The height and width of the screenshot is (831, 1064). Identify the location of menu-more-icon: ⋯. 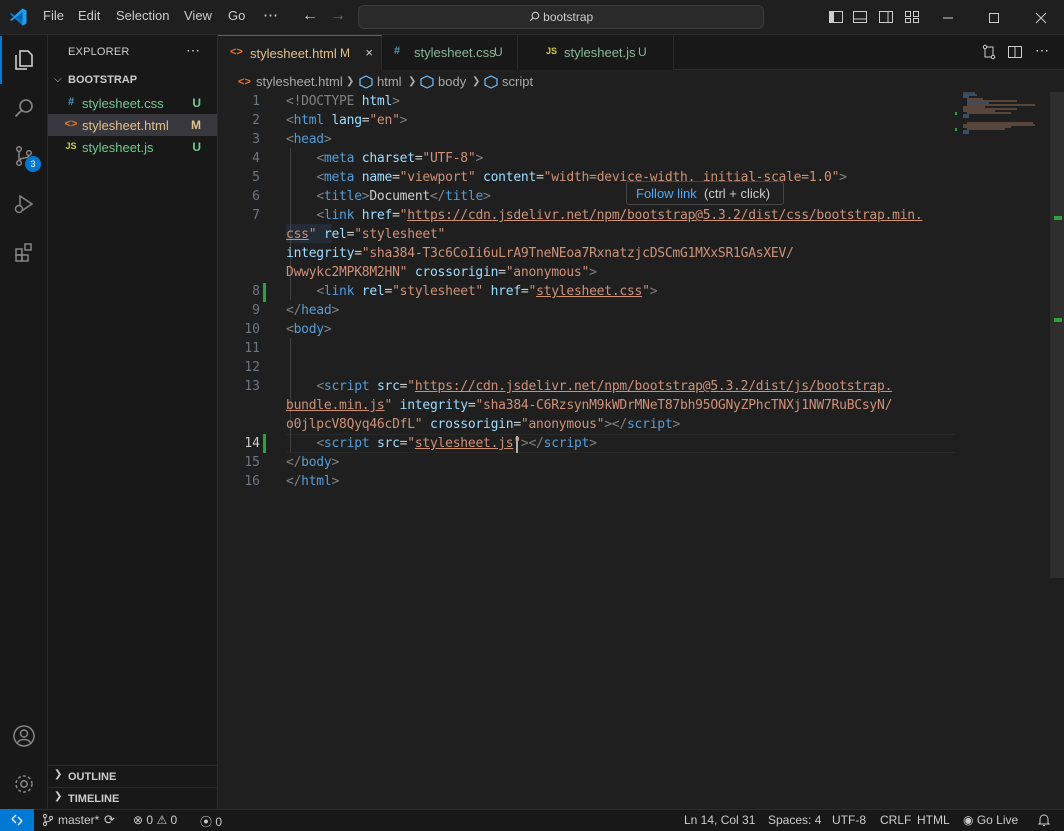
(270, 15).